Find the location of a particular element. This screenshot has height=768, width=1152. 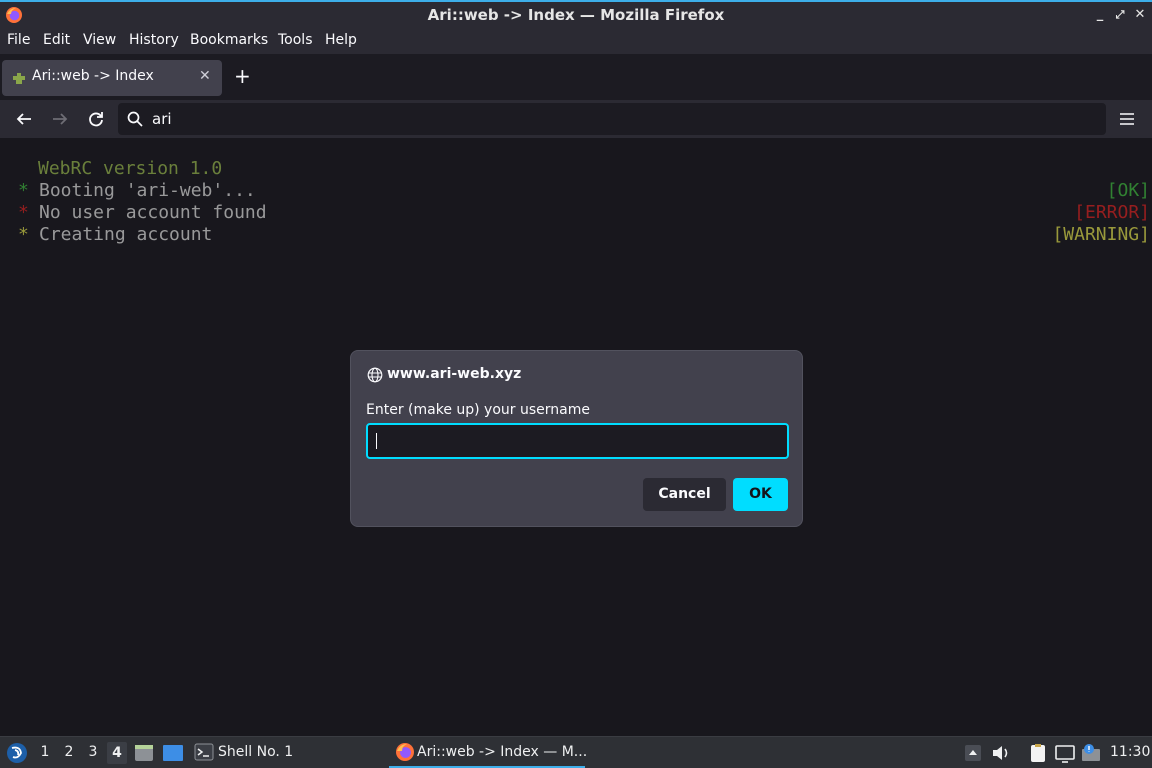

arrow-up-icon is located at coordinates (973, 753).